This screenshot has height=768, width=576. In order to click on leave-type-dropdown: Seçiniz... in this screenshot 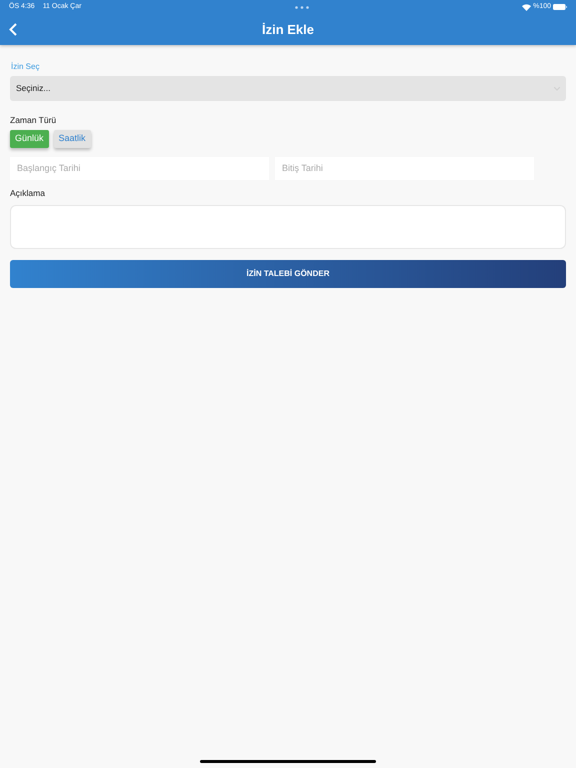, I will do `click(288, 88)`.